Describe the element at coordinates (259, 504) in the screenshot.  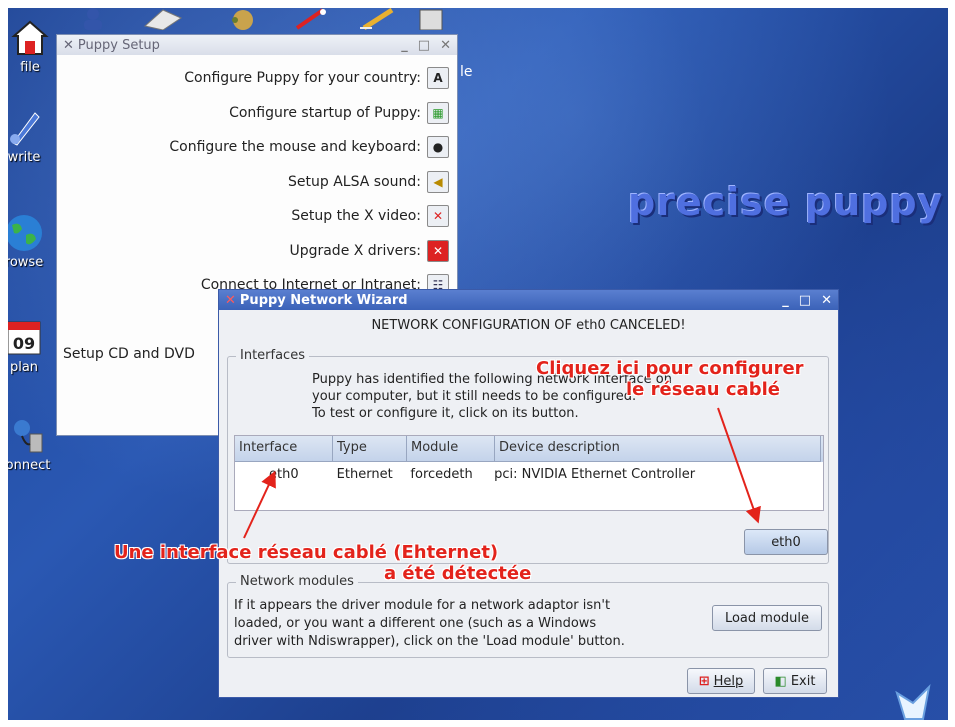
I see `arrow-to-eth0-row` at that location.